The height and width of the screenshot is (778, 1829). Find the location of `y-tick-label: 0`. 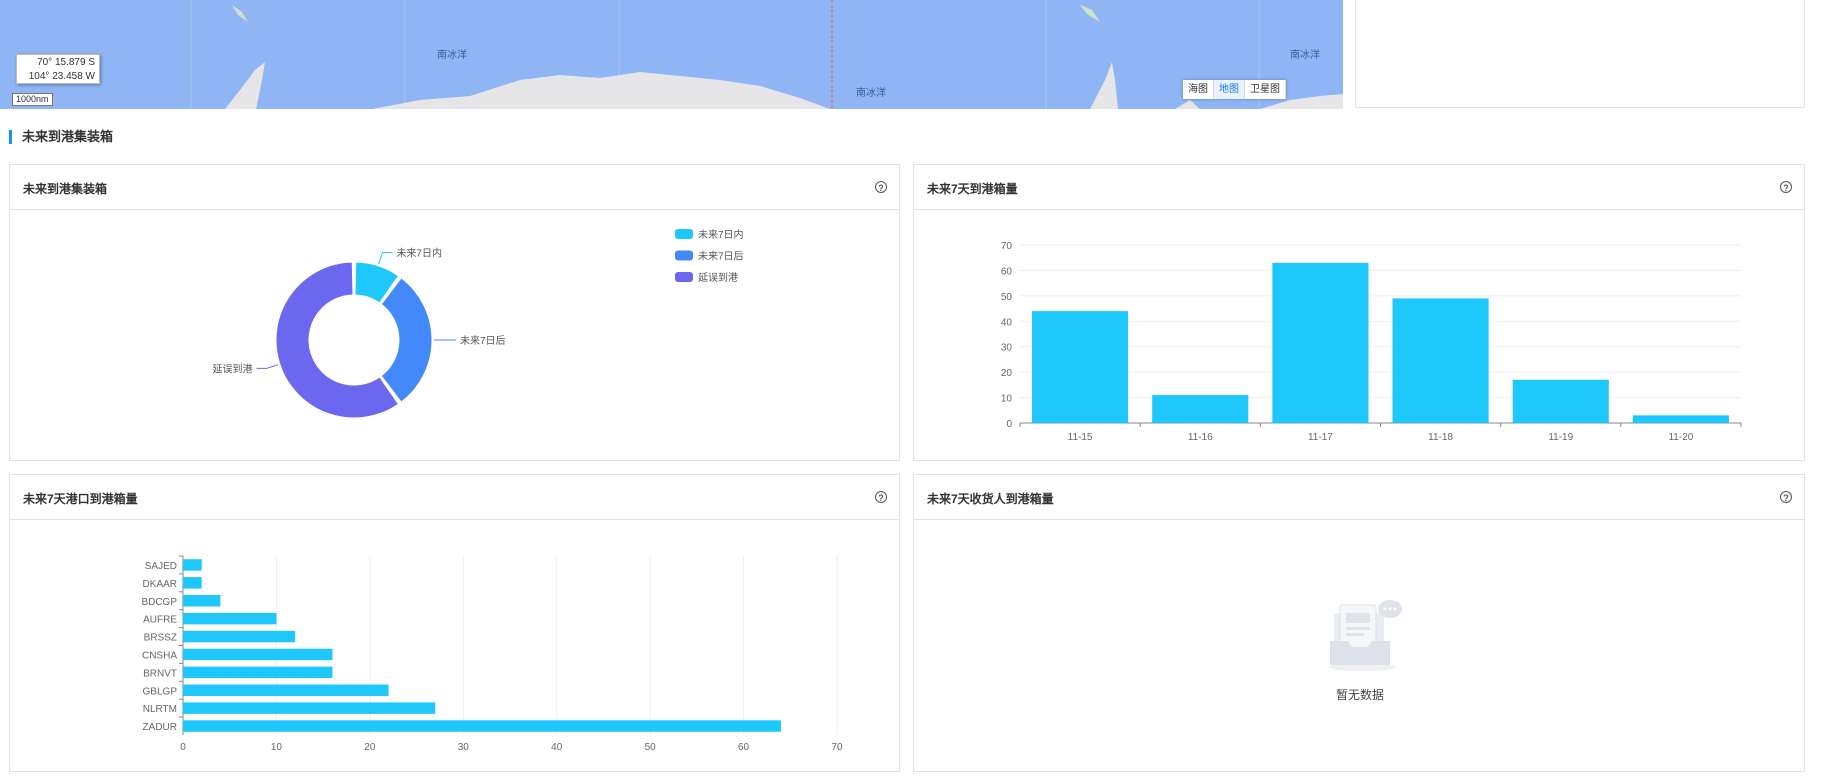

y-tick-label: 0 is located at coordinates (1009, 424).